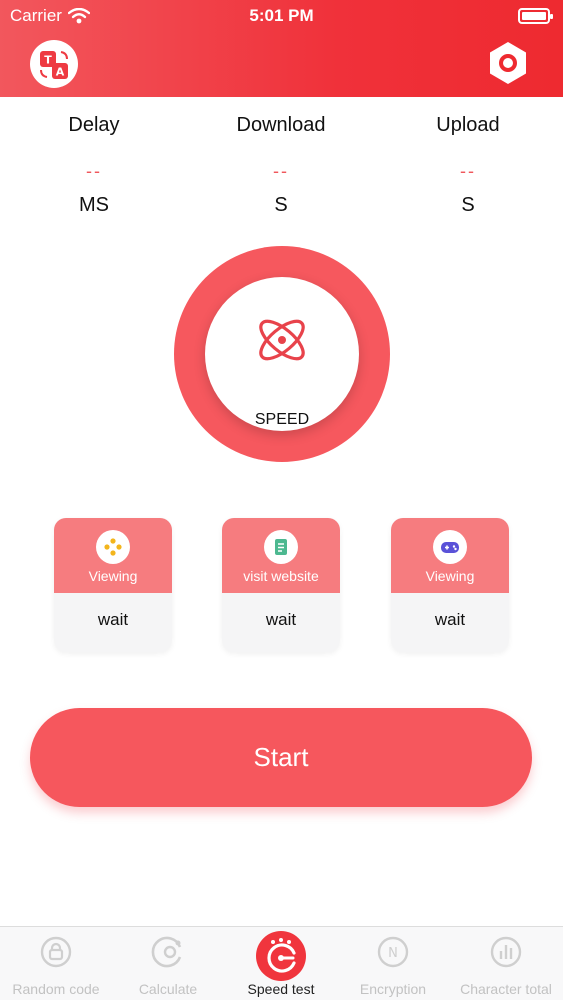 The width and height of the screenshot is (563, 1000). I want to click on test-card-website: visit website wait, so click(281, 585).